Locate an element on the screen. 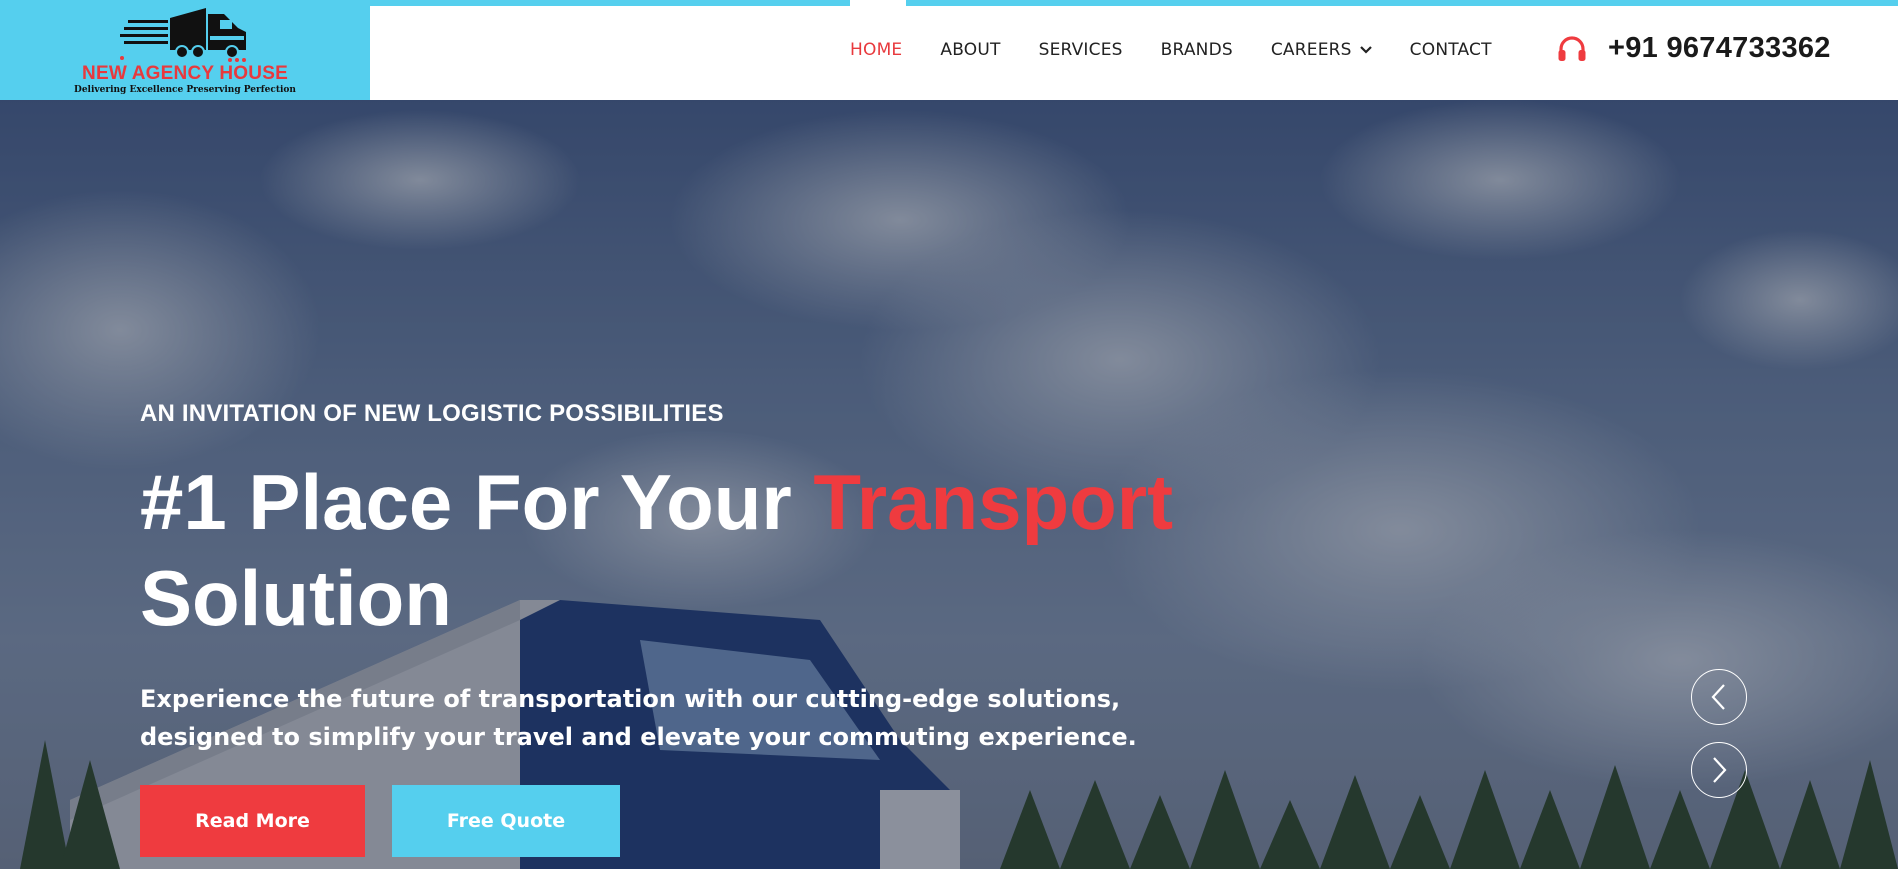  phone-number: +91 9674733362 is located at coordinates (1719, 48).